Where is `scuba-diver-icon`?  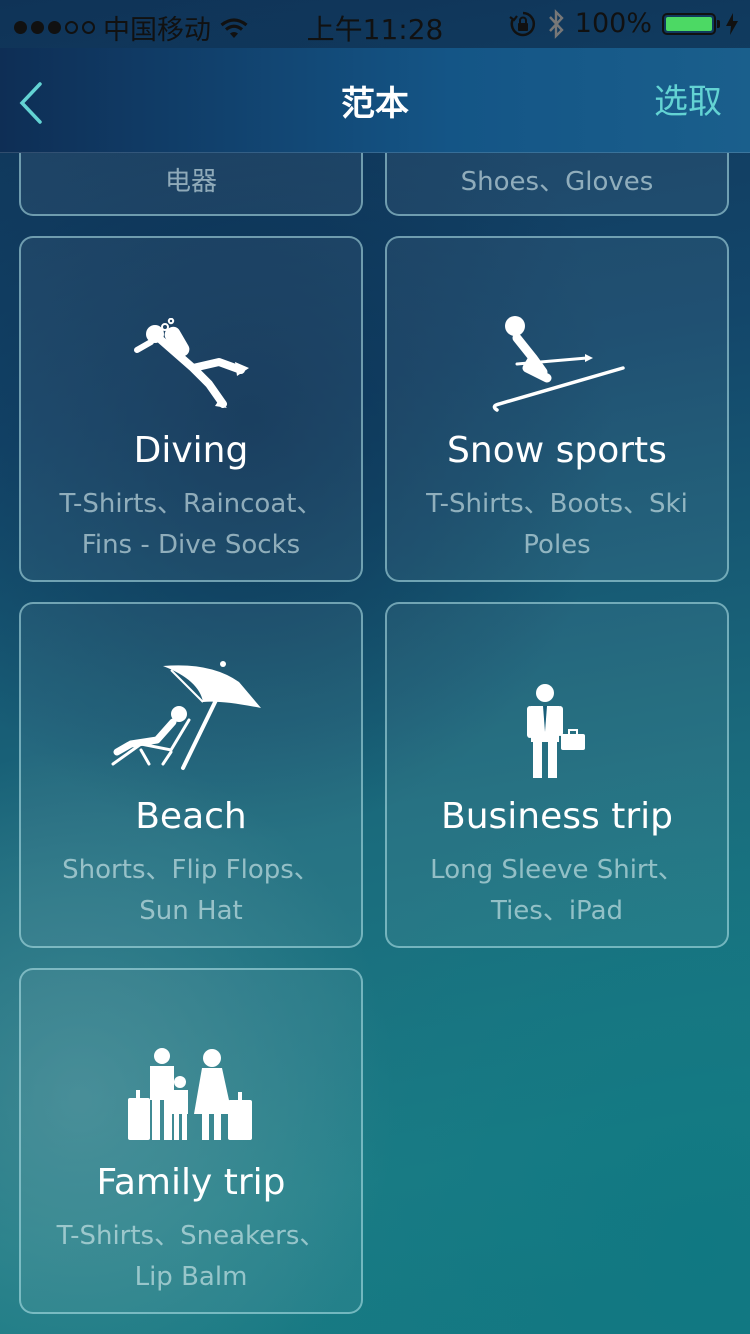
scuba-diver-icon is located at coordinates (191, 363).